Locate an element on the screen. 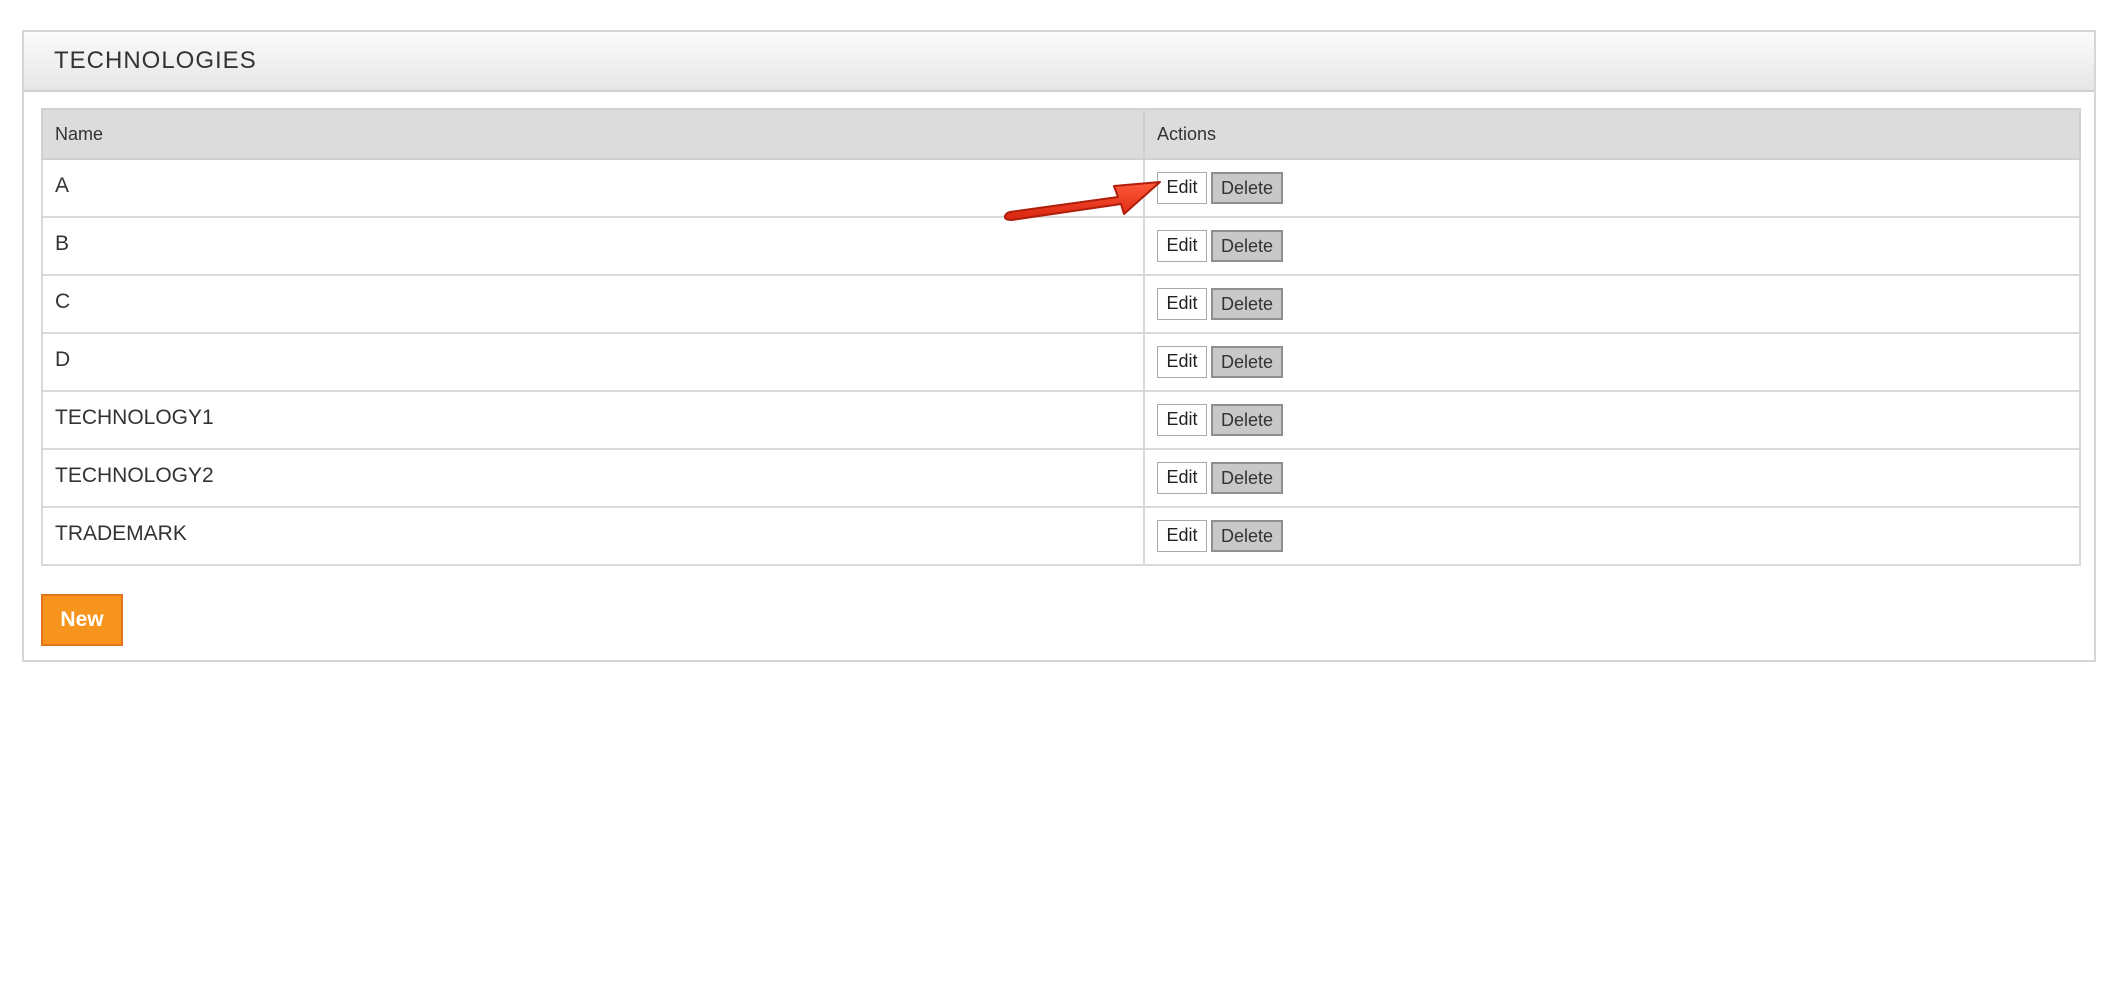  technology-name: TRADEMARK is located at coordinates (593, 536).